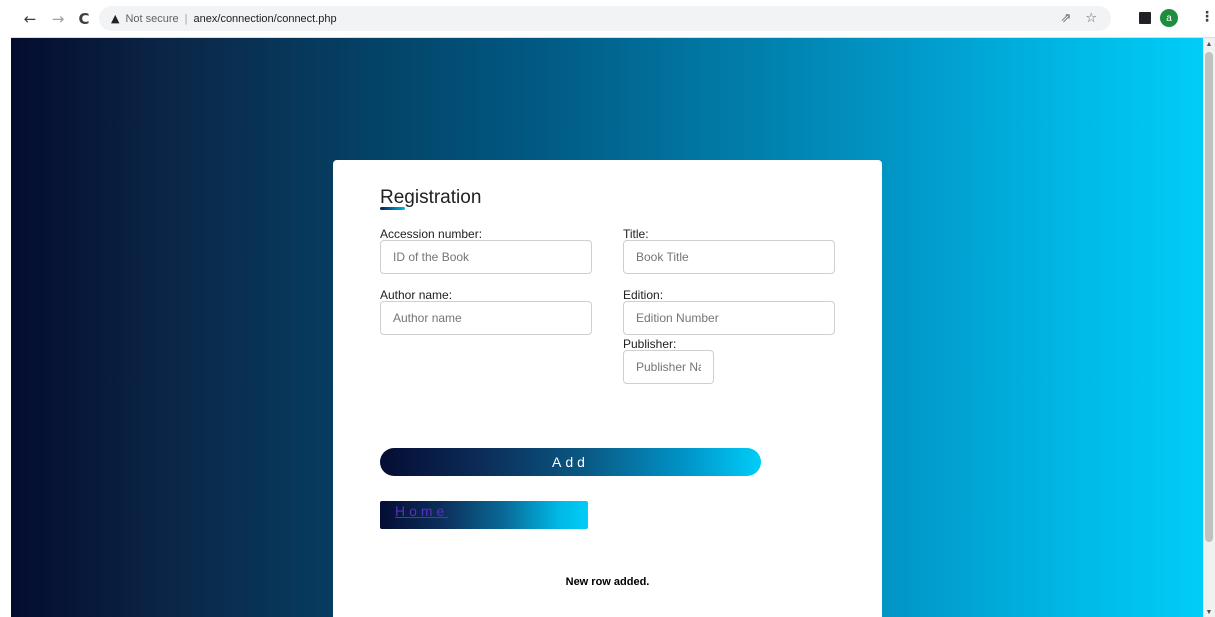  I want to click on reload-icon: C, so click(84, 19).